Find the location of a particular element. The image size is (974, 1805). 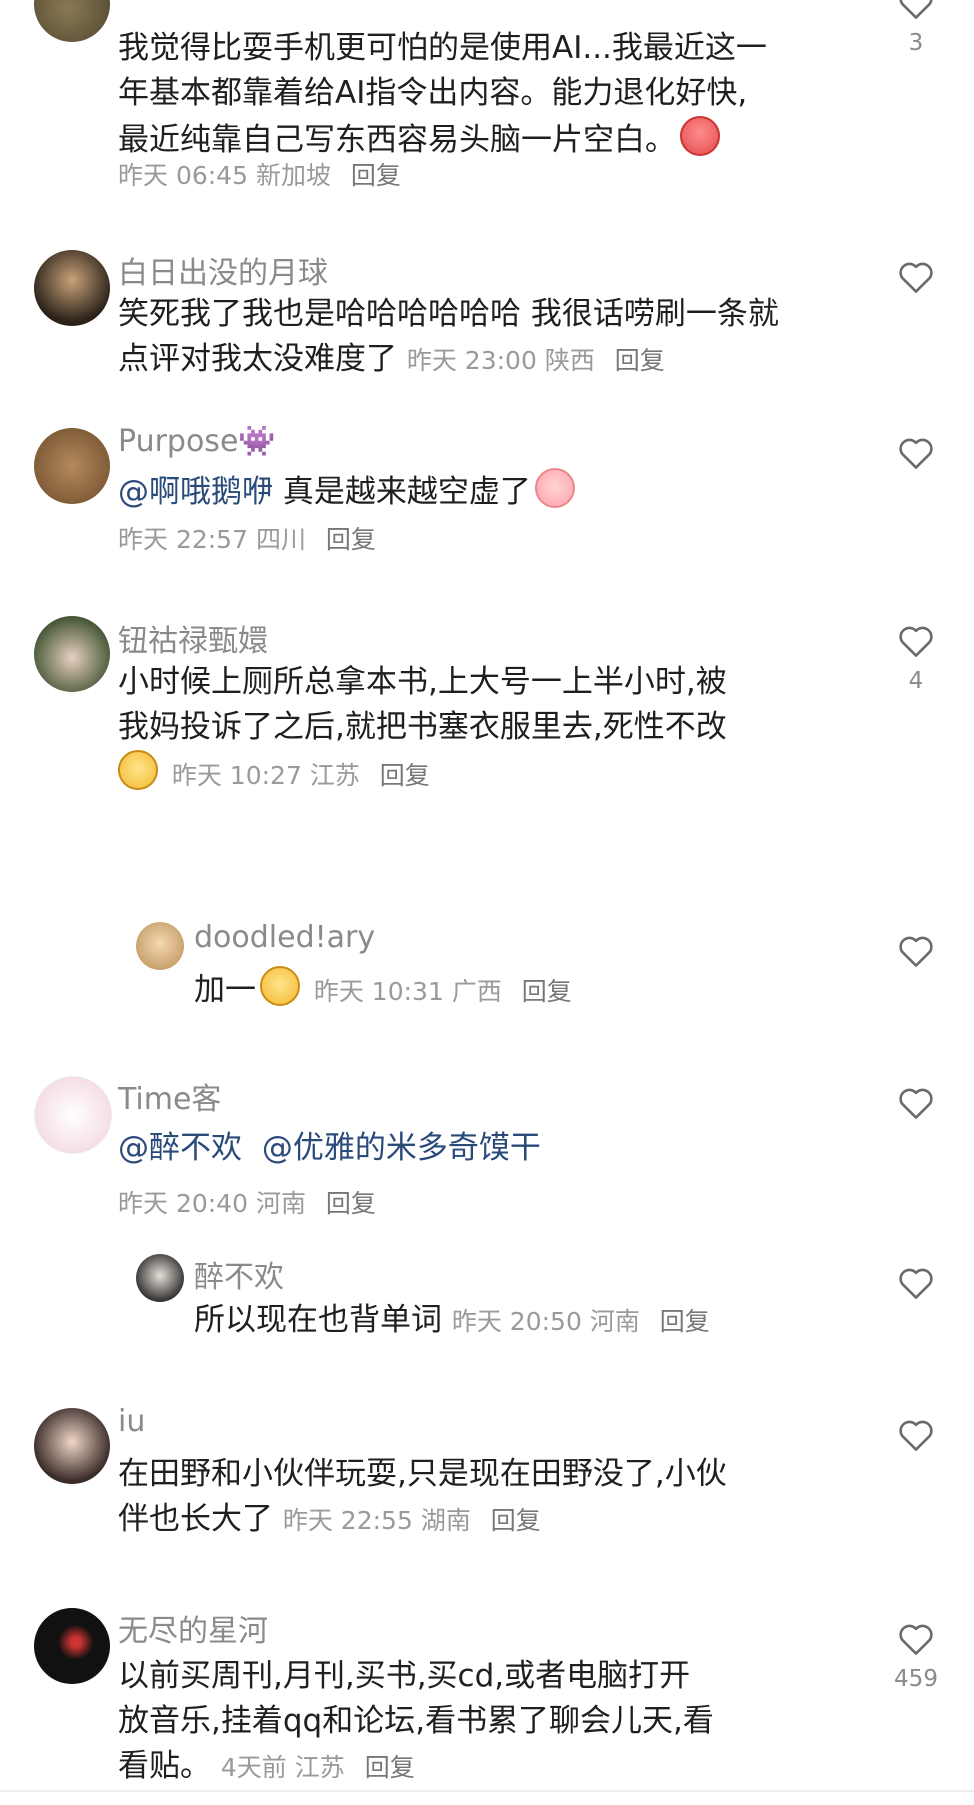

comment-meta: 4天前 江苏 回复 is located at coordinates (318, 1767).